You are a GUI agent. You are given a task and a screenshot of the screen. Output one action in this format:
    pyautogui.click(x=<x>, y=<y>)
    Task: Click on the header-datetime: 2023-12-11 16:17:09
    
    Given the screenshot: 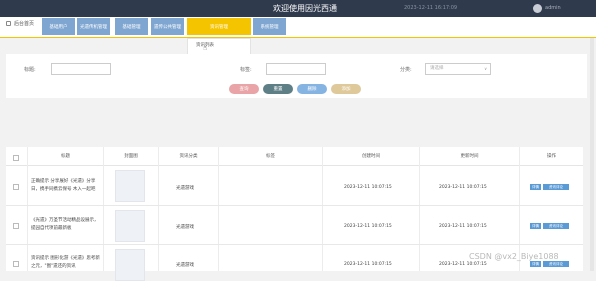 What is the action you would take?
    pyautogui.click(x=431, y=8)
    